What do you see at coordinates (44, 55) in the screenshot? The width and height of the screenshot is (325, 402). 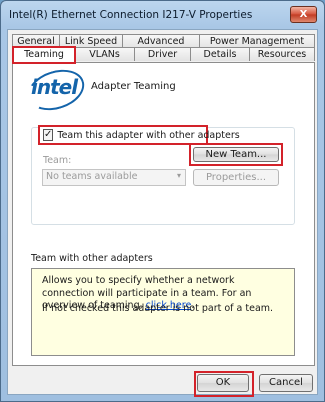 I see `tab-teaming: Teaming` at bounding box center [44, 55].